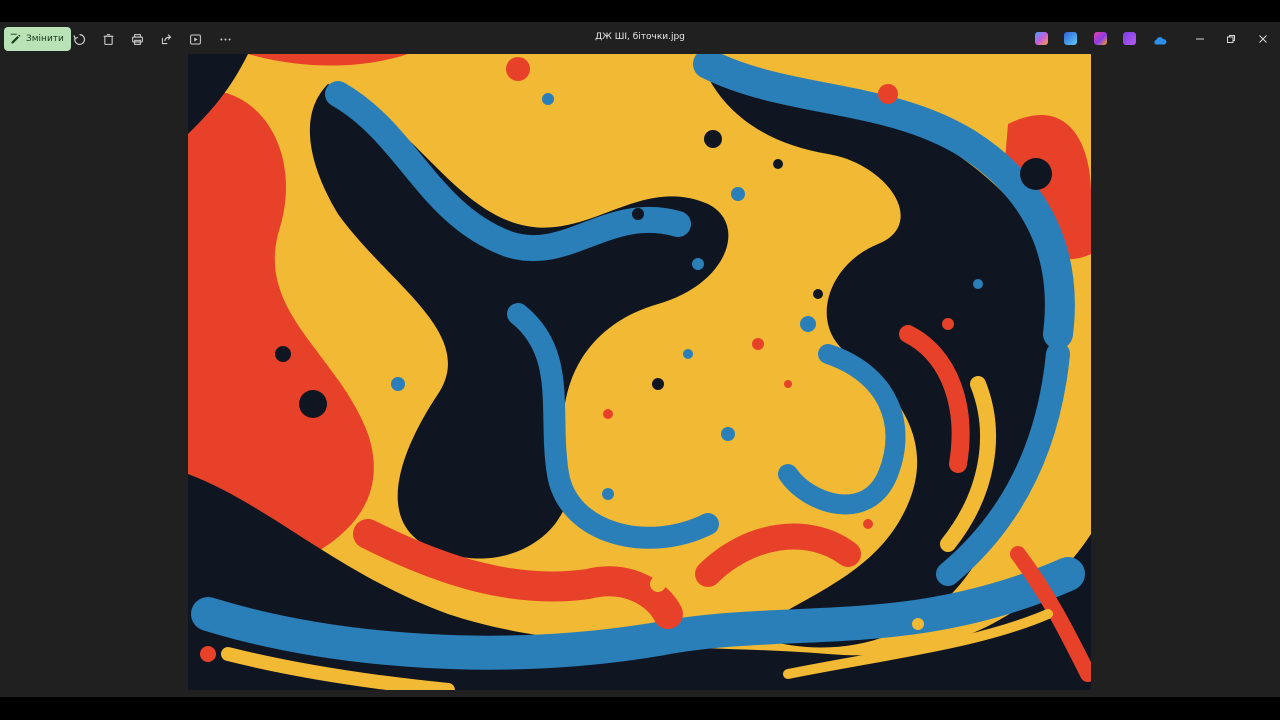  I want to click on share-icon, so click(166, 38).